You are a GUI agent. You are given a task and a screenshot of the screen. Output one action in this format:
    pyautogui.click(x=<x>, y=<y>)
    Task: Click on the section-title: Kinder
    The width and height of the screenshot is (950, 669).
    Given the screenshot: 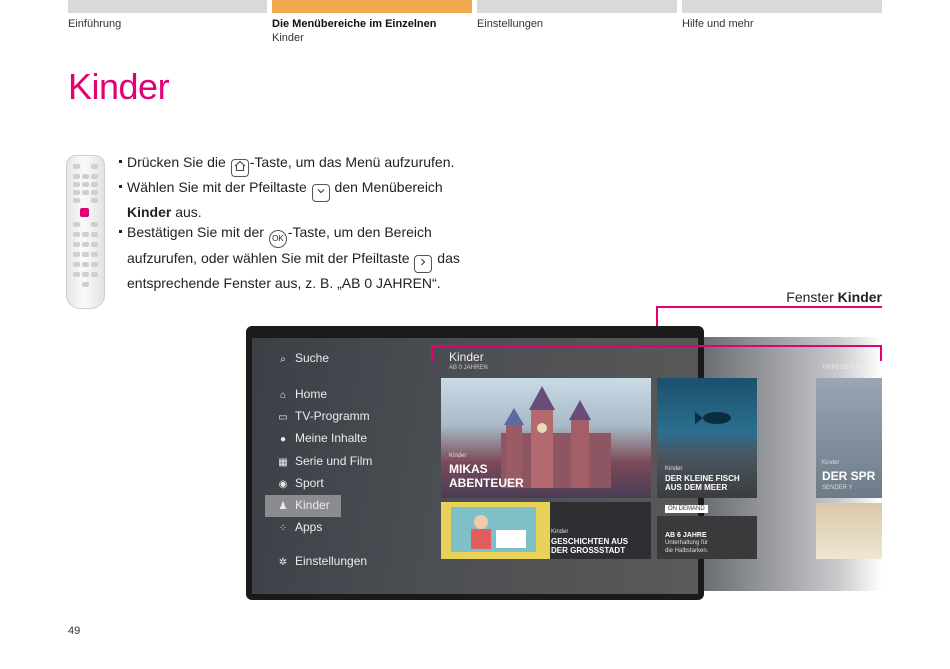 What is the action you would take?
    pyautogui.click(x=466, y=357)
    